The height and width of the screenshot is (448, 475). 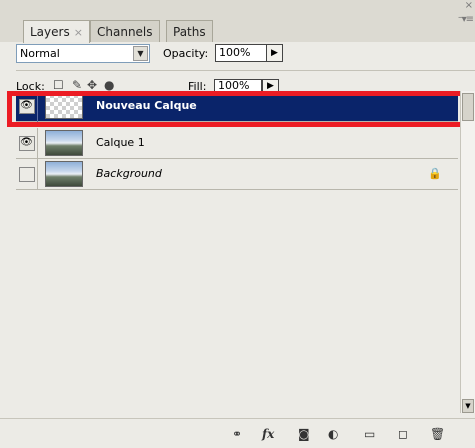 I want to click on scrollbar-thumb, so click(x=468, y=107).